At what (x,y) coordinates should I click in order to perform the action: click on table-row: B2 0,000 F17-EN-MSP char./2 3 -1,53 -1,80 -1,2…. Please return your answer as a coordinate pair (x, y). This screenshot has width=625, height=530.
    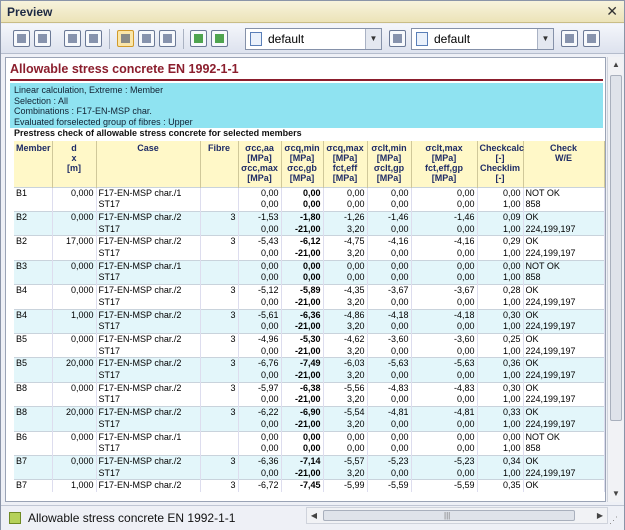
    Looking at the image, I should click on (309, 217).